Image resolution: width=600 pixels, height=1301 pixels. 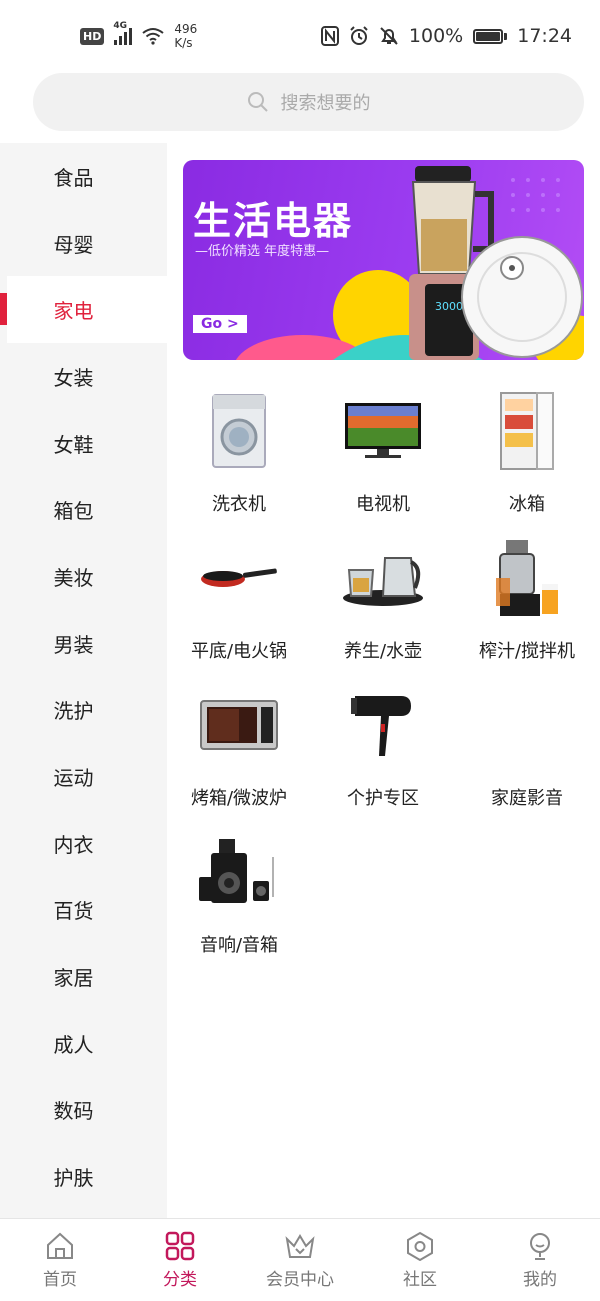 I want to click on hexagon-icon, so click(x=420, y=1246).